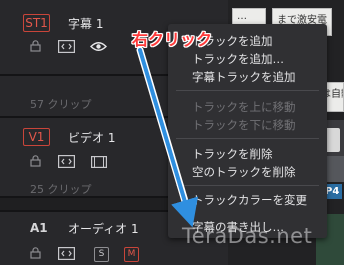 This screenshot has height=265, width=344. What do you see at coordinates (247, 236) in the screenshot?
I see `watermark-text: TeraDas.net` at bounding box center [247, 236].